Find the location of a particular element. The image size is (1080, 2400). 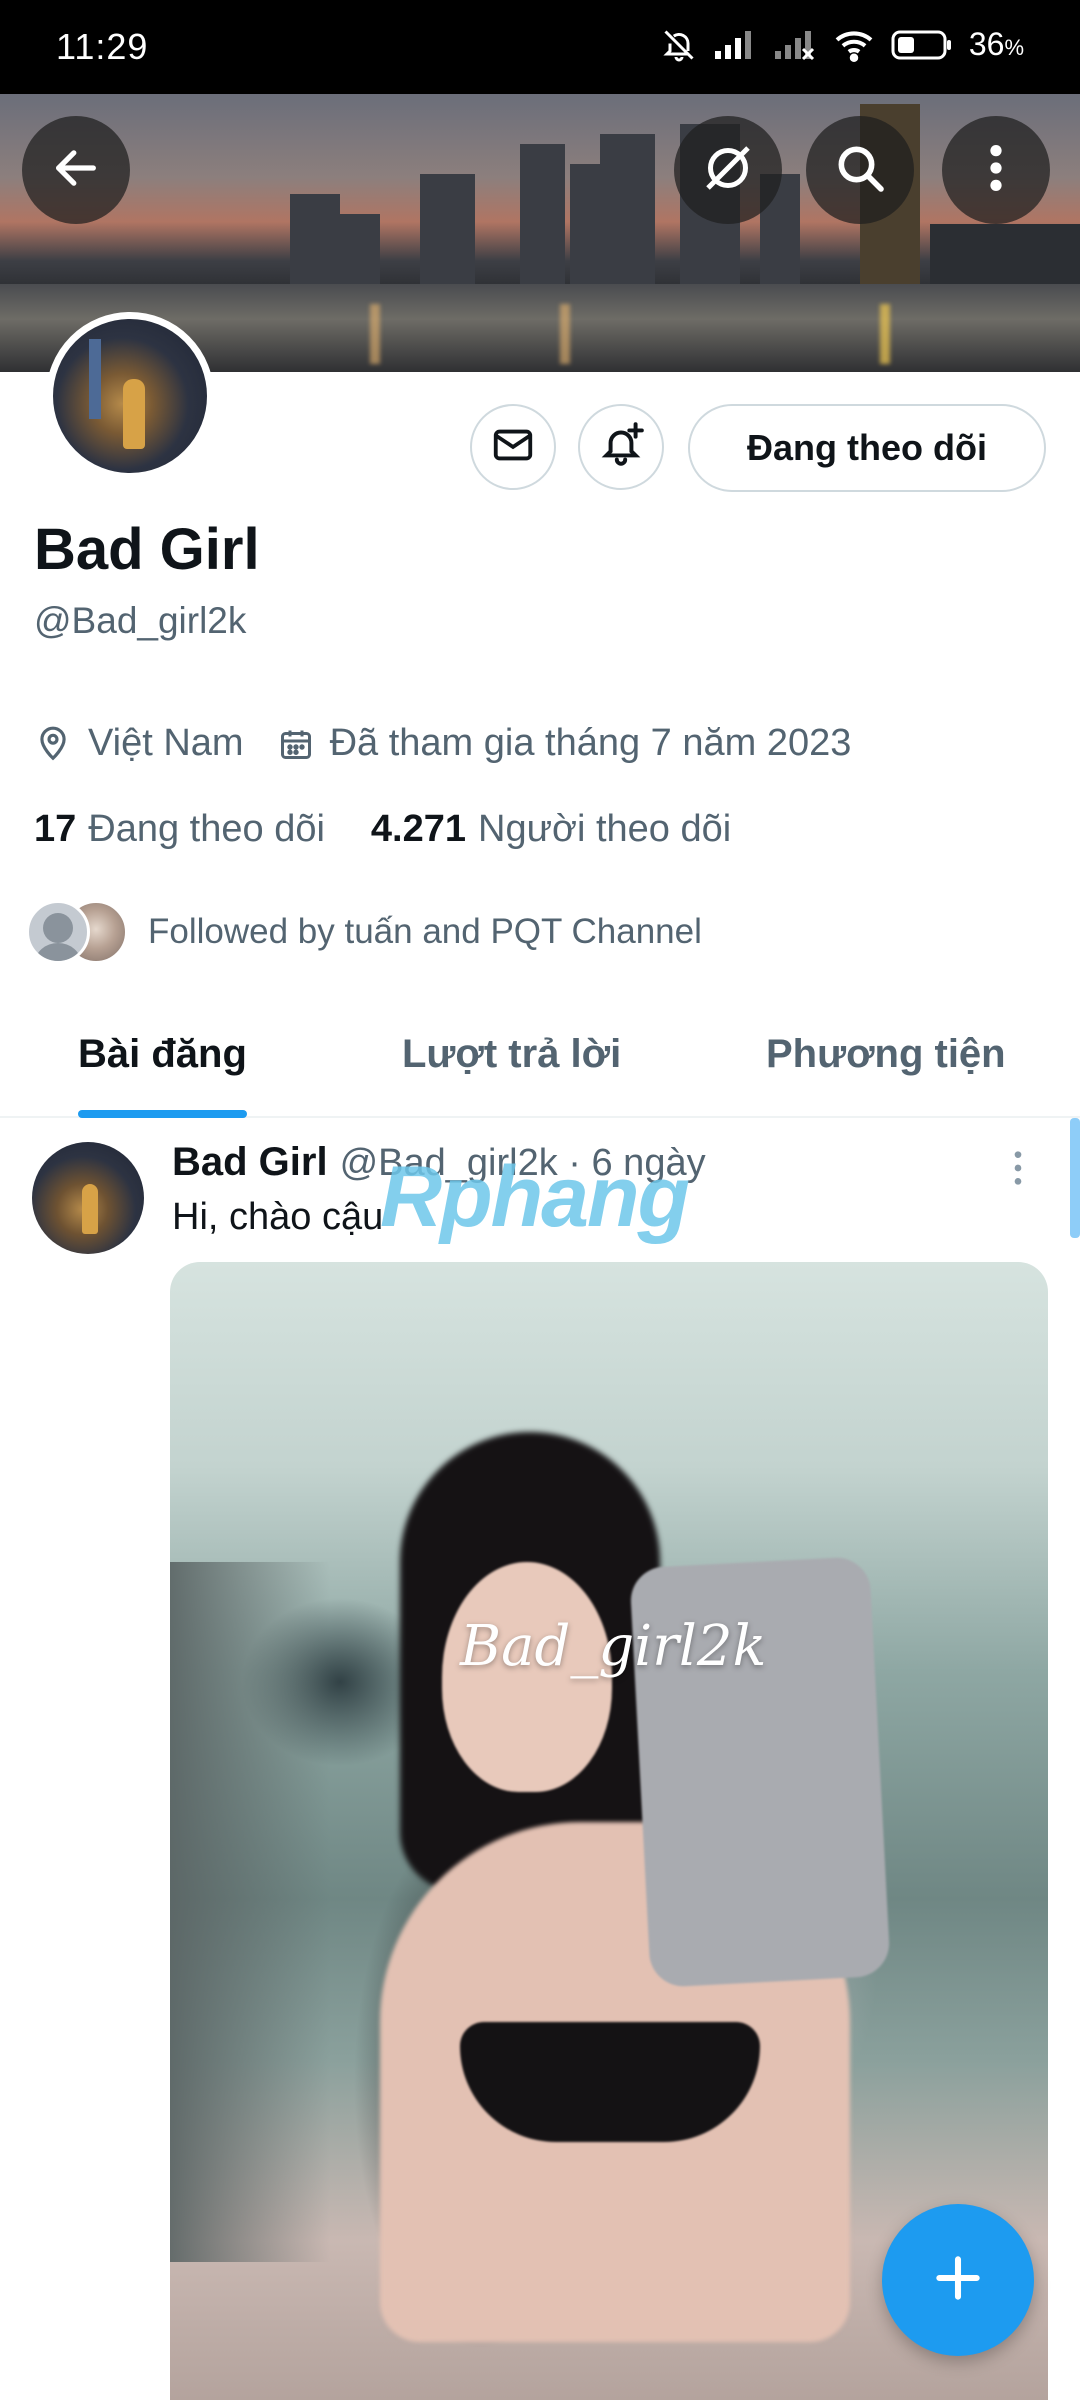

search-icon is located at coordinates (860, 170).